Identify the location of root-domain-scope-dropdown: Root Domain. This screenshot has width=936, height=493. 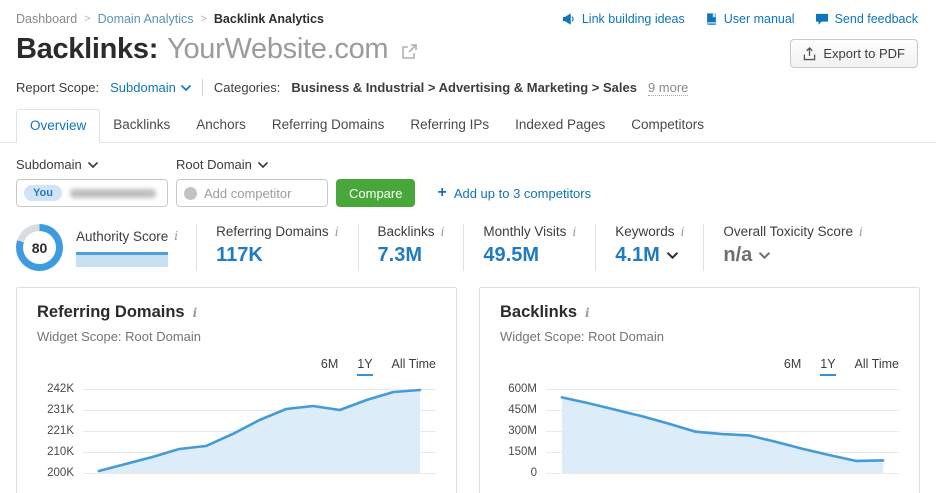
(222, 164).